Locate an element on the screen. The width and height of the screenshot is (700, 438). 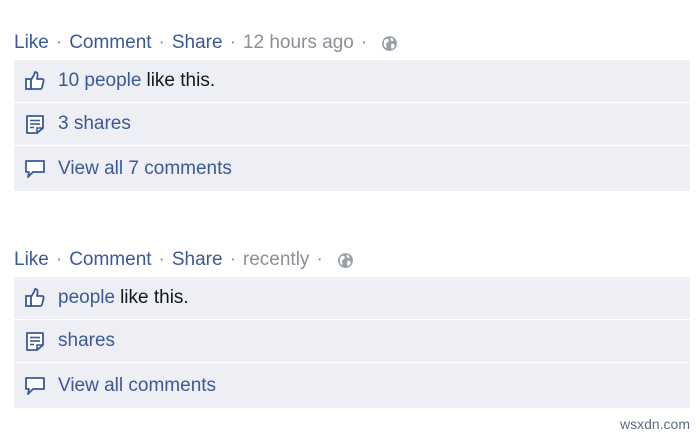
shares-row: 3 shares is located at coordinates (352, 124).